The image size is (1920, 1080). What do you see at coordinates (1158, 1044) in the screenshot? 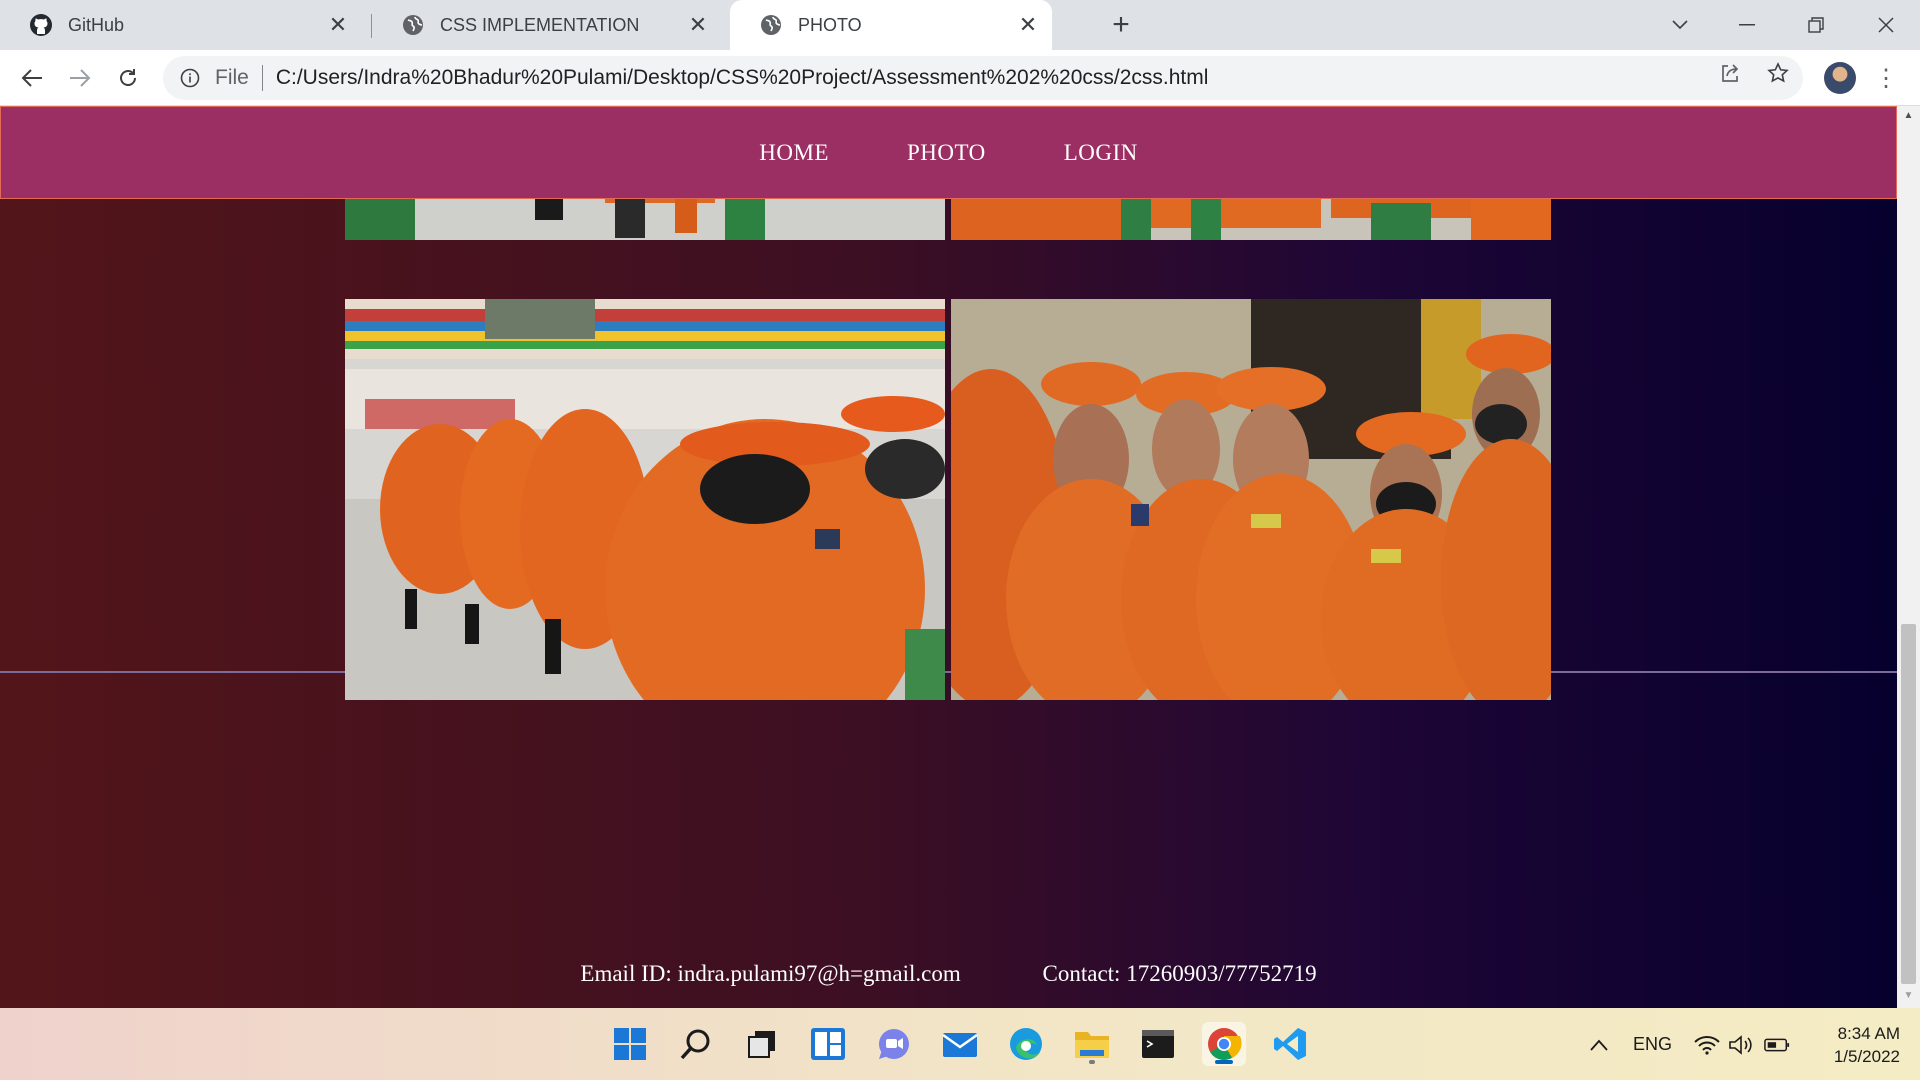
I see `terminal-icon` at bounding box center [1158, 1044].